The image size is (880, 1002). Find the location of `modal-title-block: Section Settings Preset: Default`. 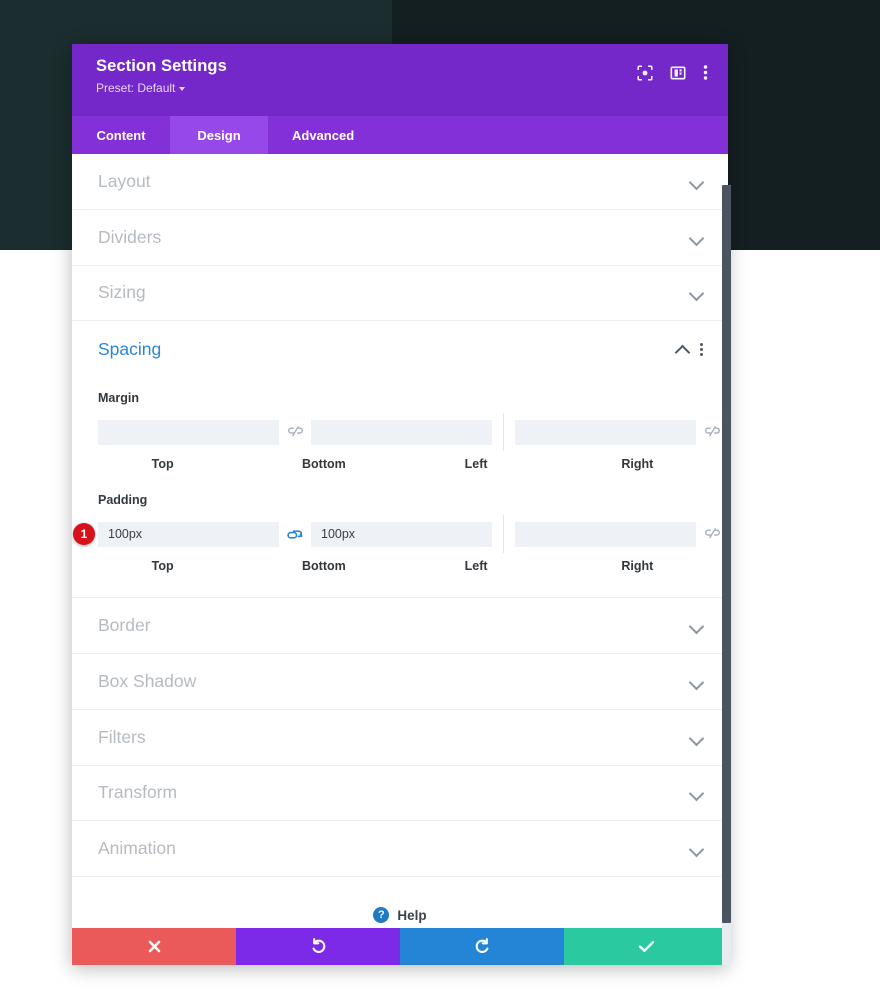

modal-title-block: Section Settings Preset: Default is located at coordinates (161, 76).